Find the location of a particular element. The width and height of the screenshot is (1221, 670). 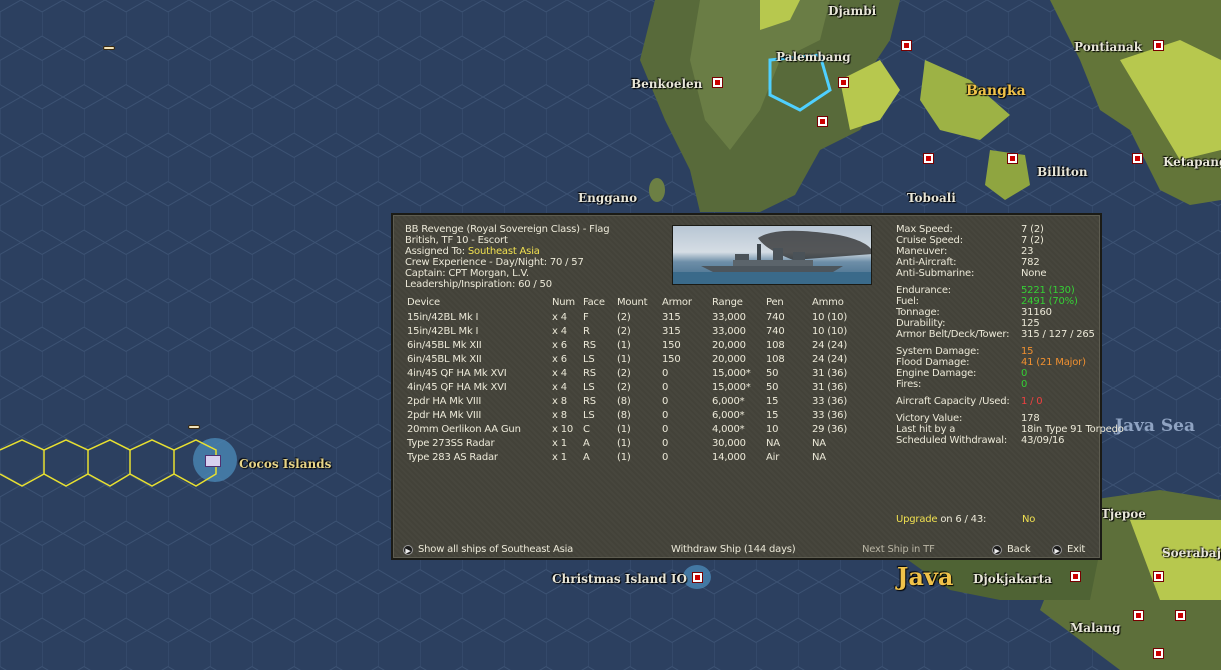

device-face: LS is located at coordinates (589, 387).